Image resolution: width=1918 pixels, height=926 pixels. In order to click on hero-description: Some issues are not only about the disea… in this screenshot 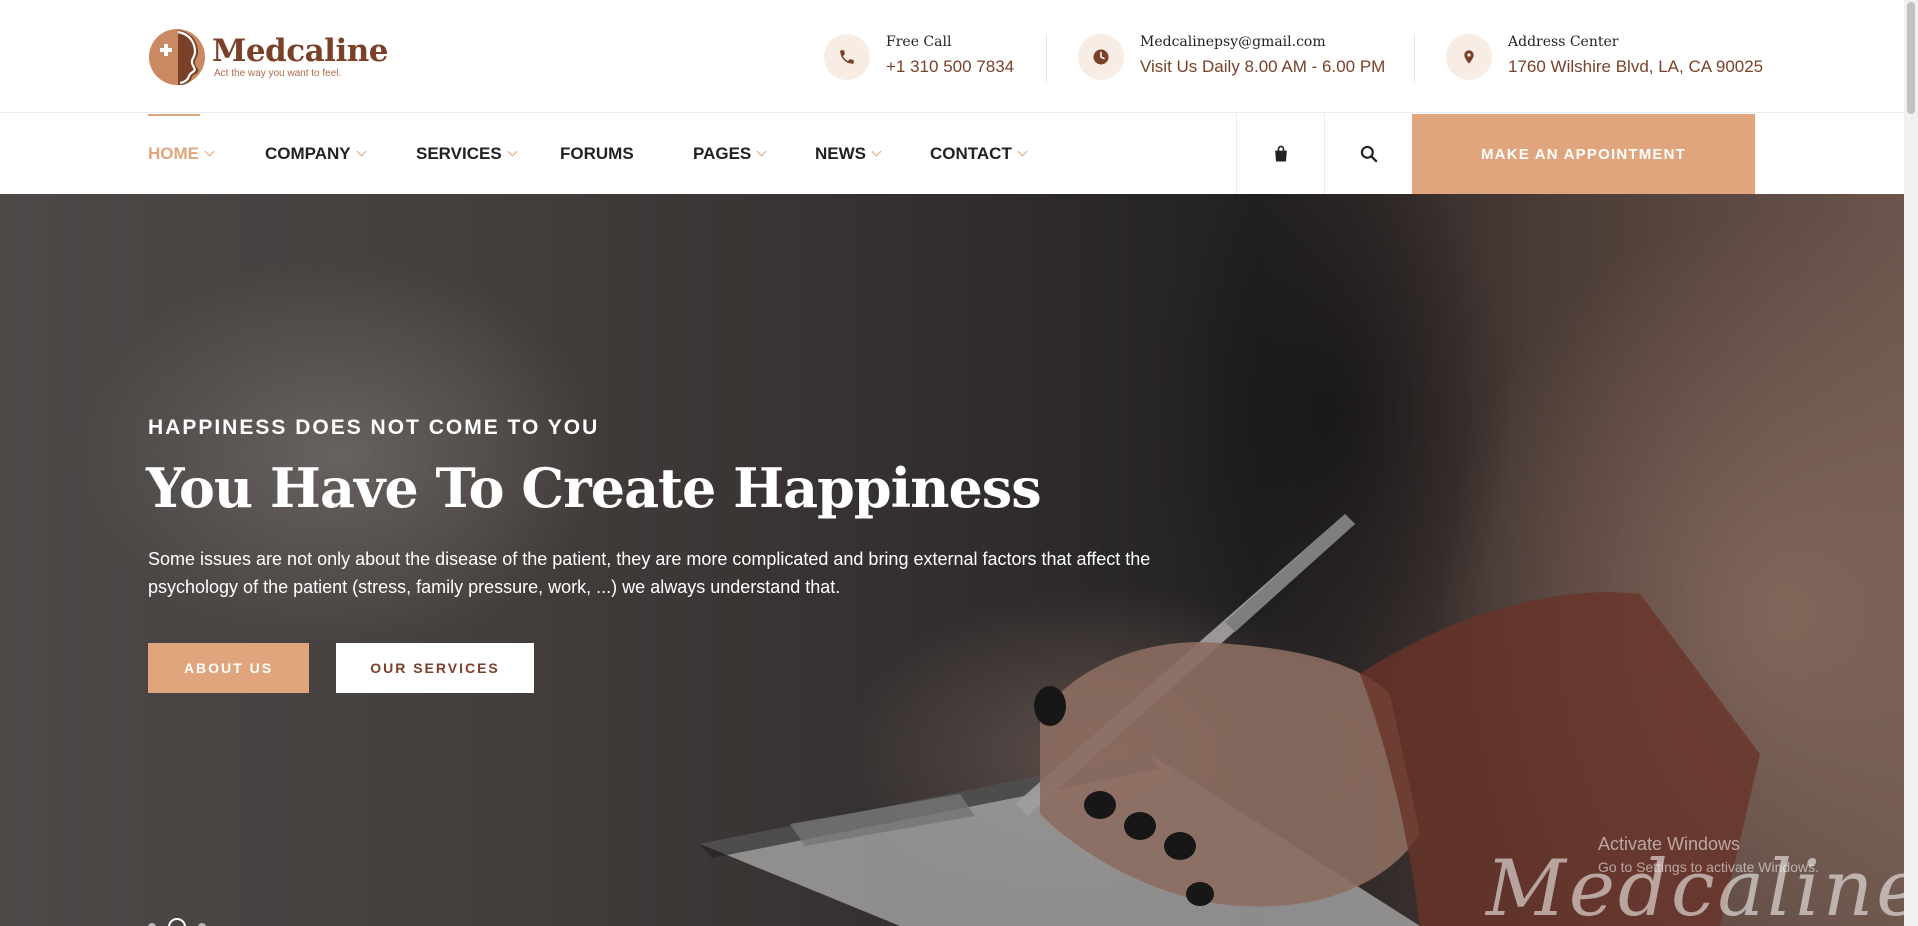, I will do `click(649, 573)`.